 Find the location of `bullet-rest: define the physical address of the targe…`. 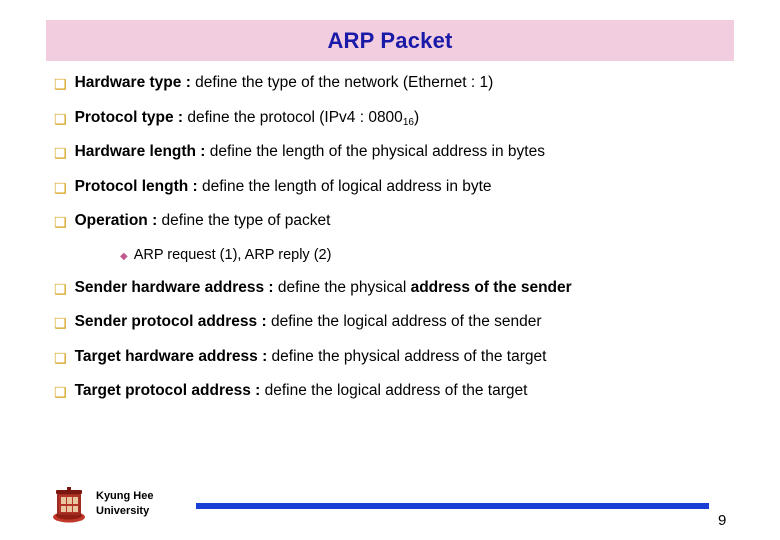

bullet-rest: define the physical address of the targe… is located at coordinates (407, 356).